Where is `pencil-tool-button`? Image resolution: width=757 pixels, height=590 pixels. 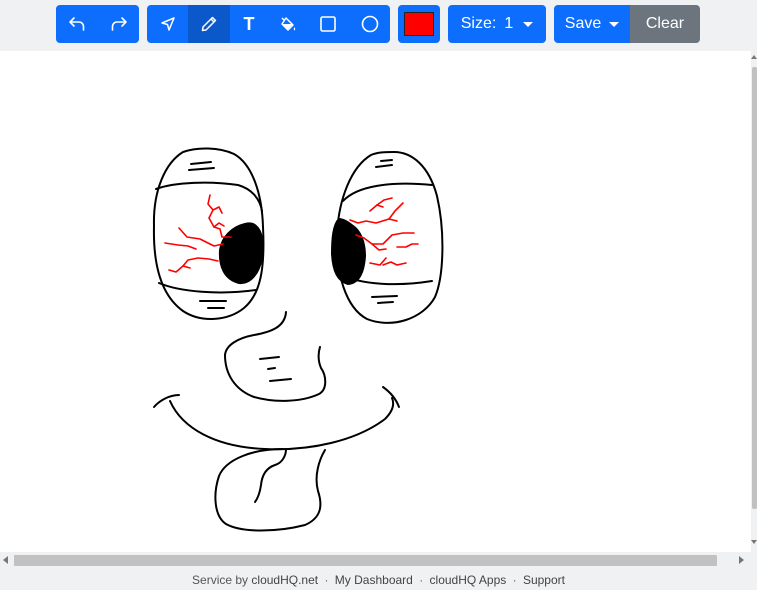 pencil-tool-button is located at coordinates (209, 24).